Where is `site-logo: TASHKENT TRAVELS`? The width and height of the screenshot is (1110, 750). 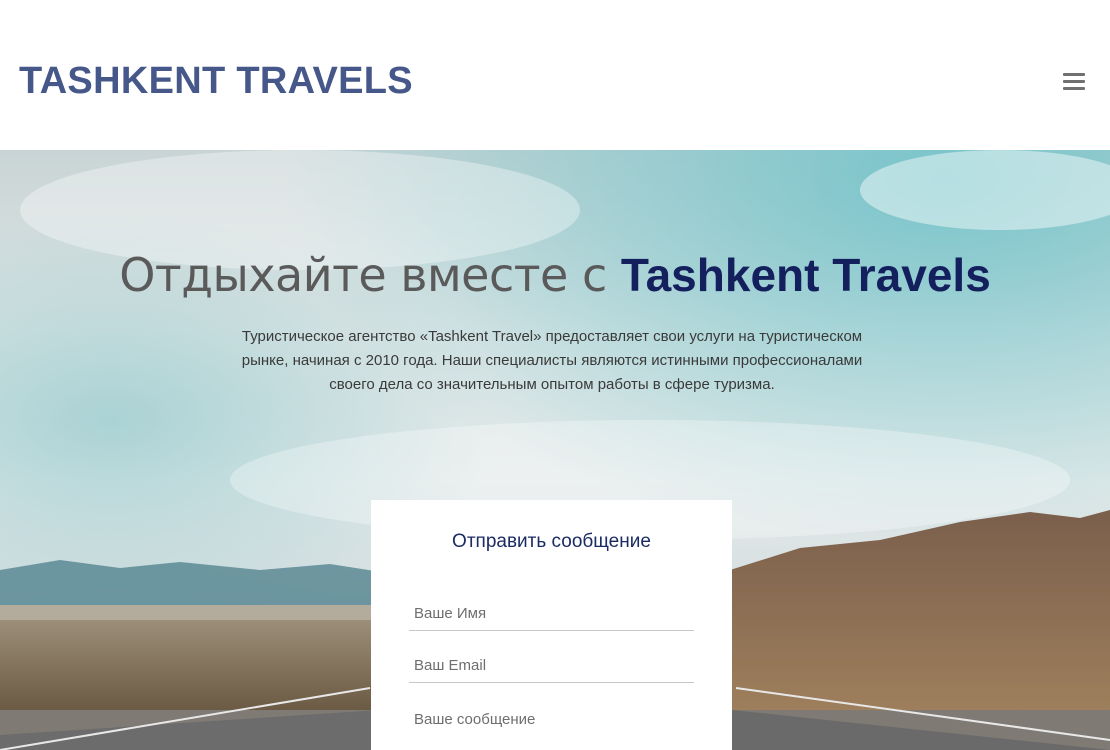 site-logo: TASHKENT TRAVELS is located at coordinates (216, 81).